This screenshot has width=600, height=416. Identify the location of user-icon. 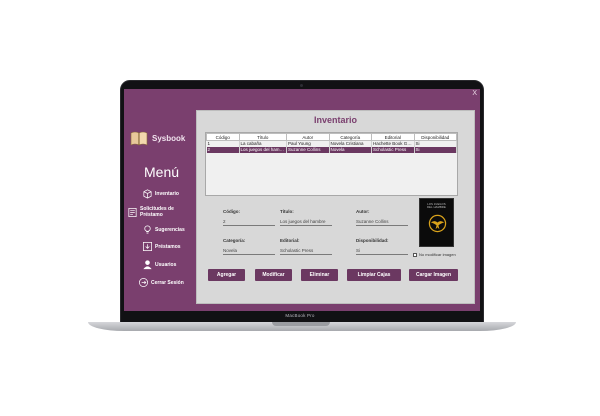
(147, 265).